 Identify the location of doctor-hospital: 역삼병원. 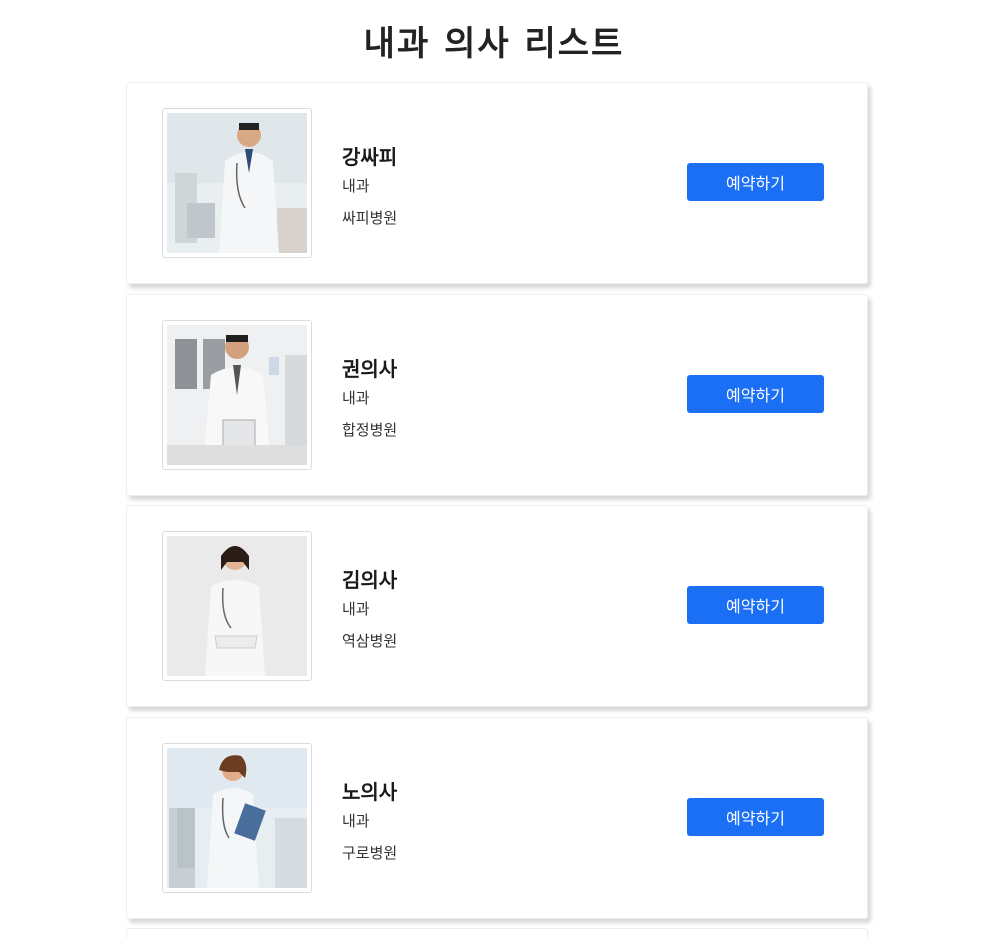
(370, 641).